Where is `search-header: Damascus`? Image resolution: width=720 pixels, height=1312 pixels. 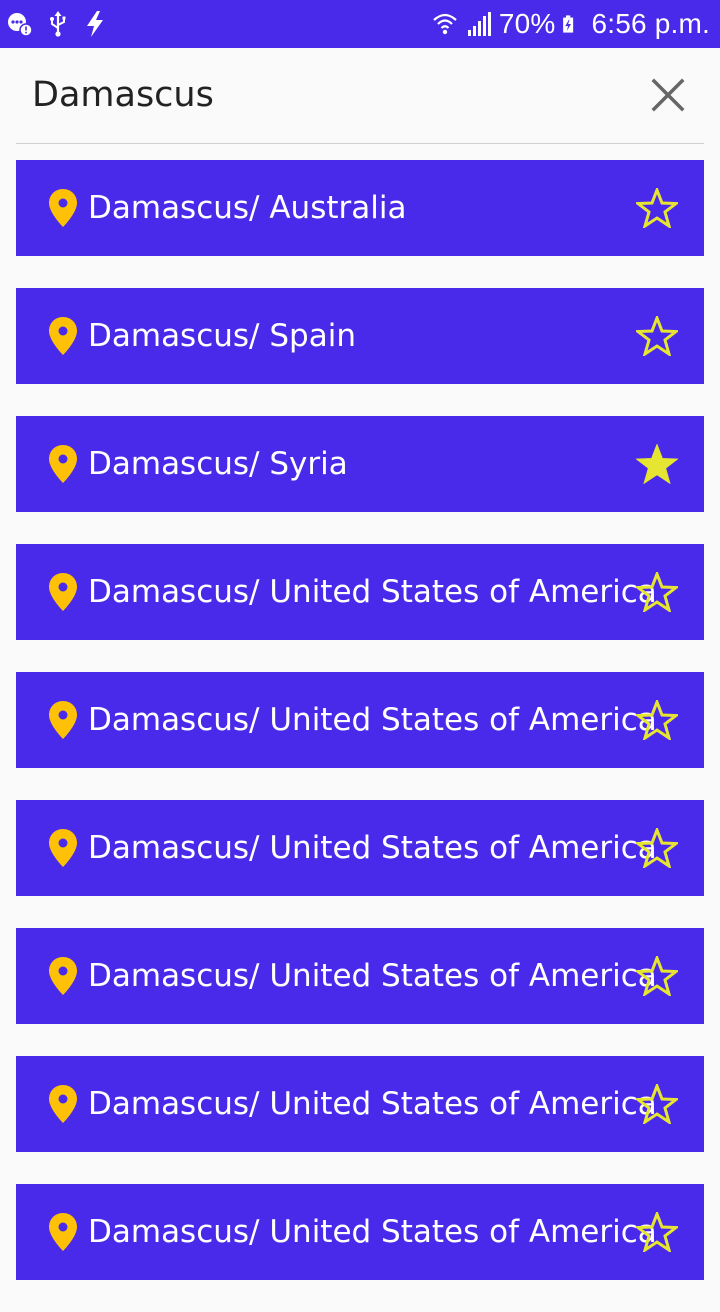 search-header: Damascus is located at coordinates (360, 96).